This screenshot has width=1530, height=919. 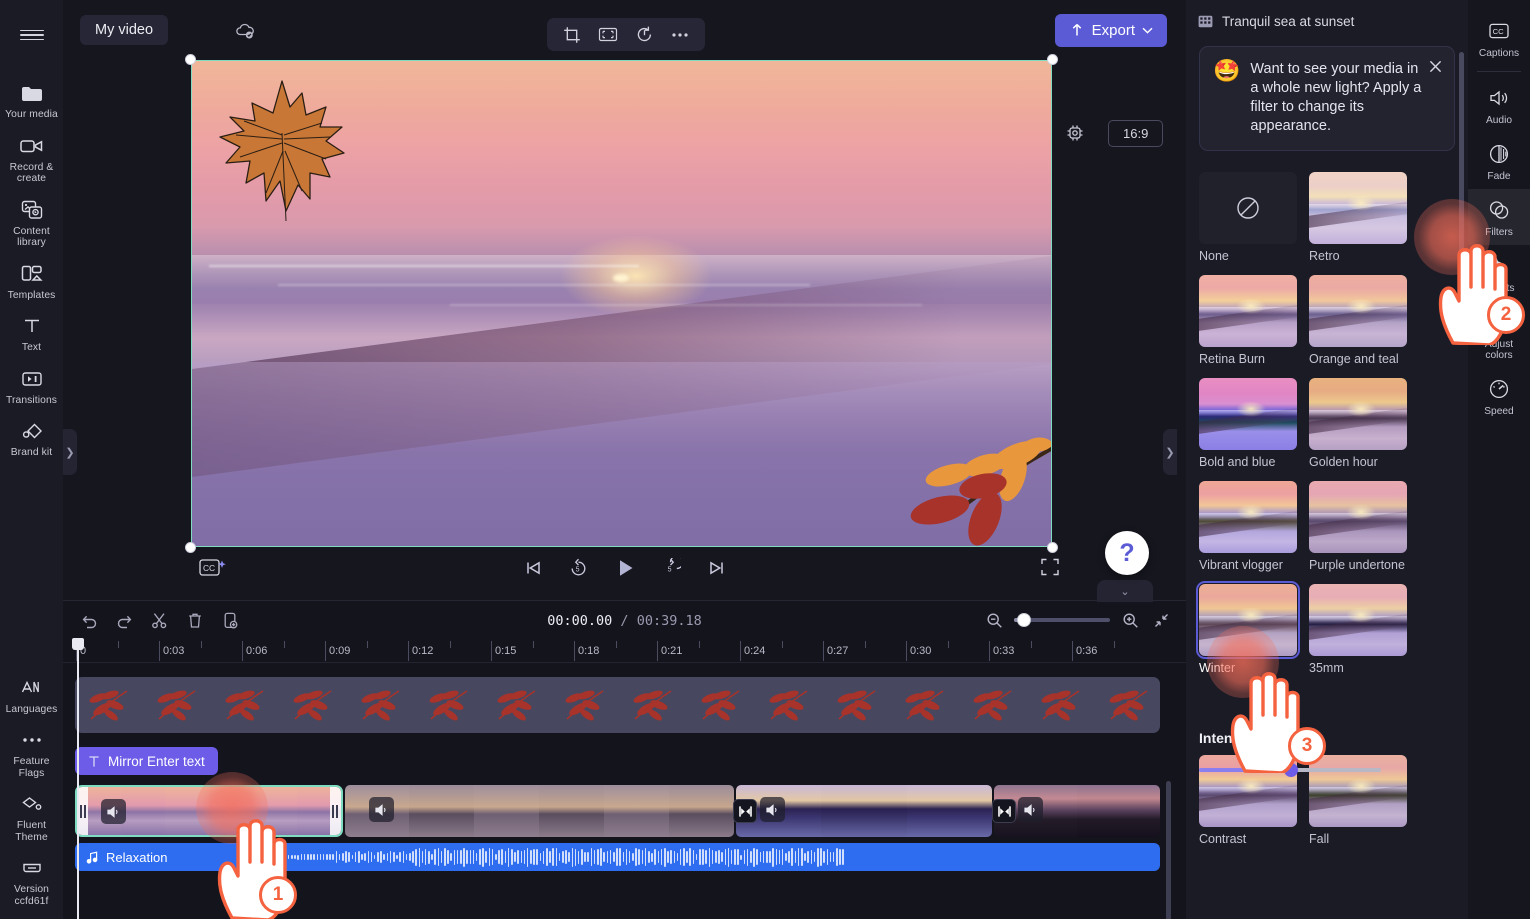 What do you see at coordinates (1127, 553) in the screenshot?
I see `help-button: ?` at bounding box center [1127, 553].